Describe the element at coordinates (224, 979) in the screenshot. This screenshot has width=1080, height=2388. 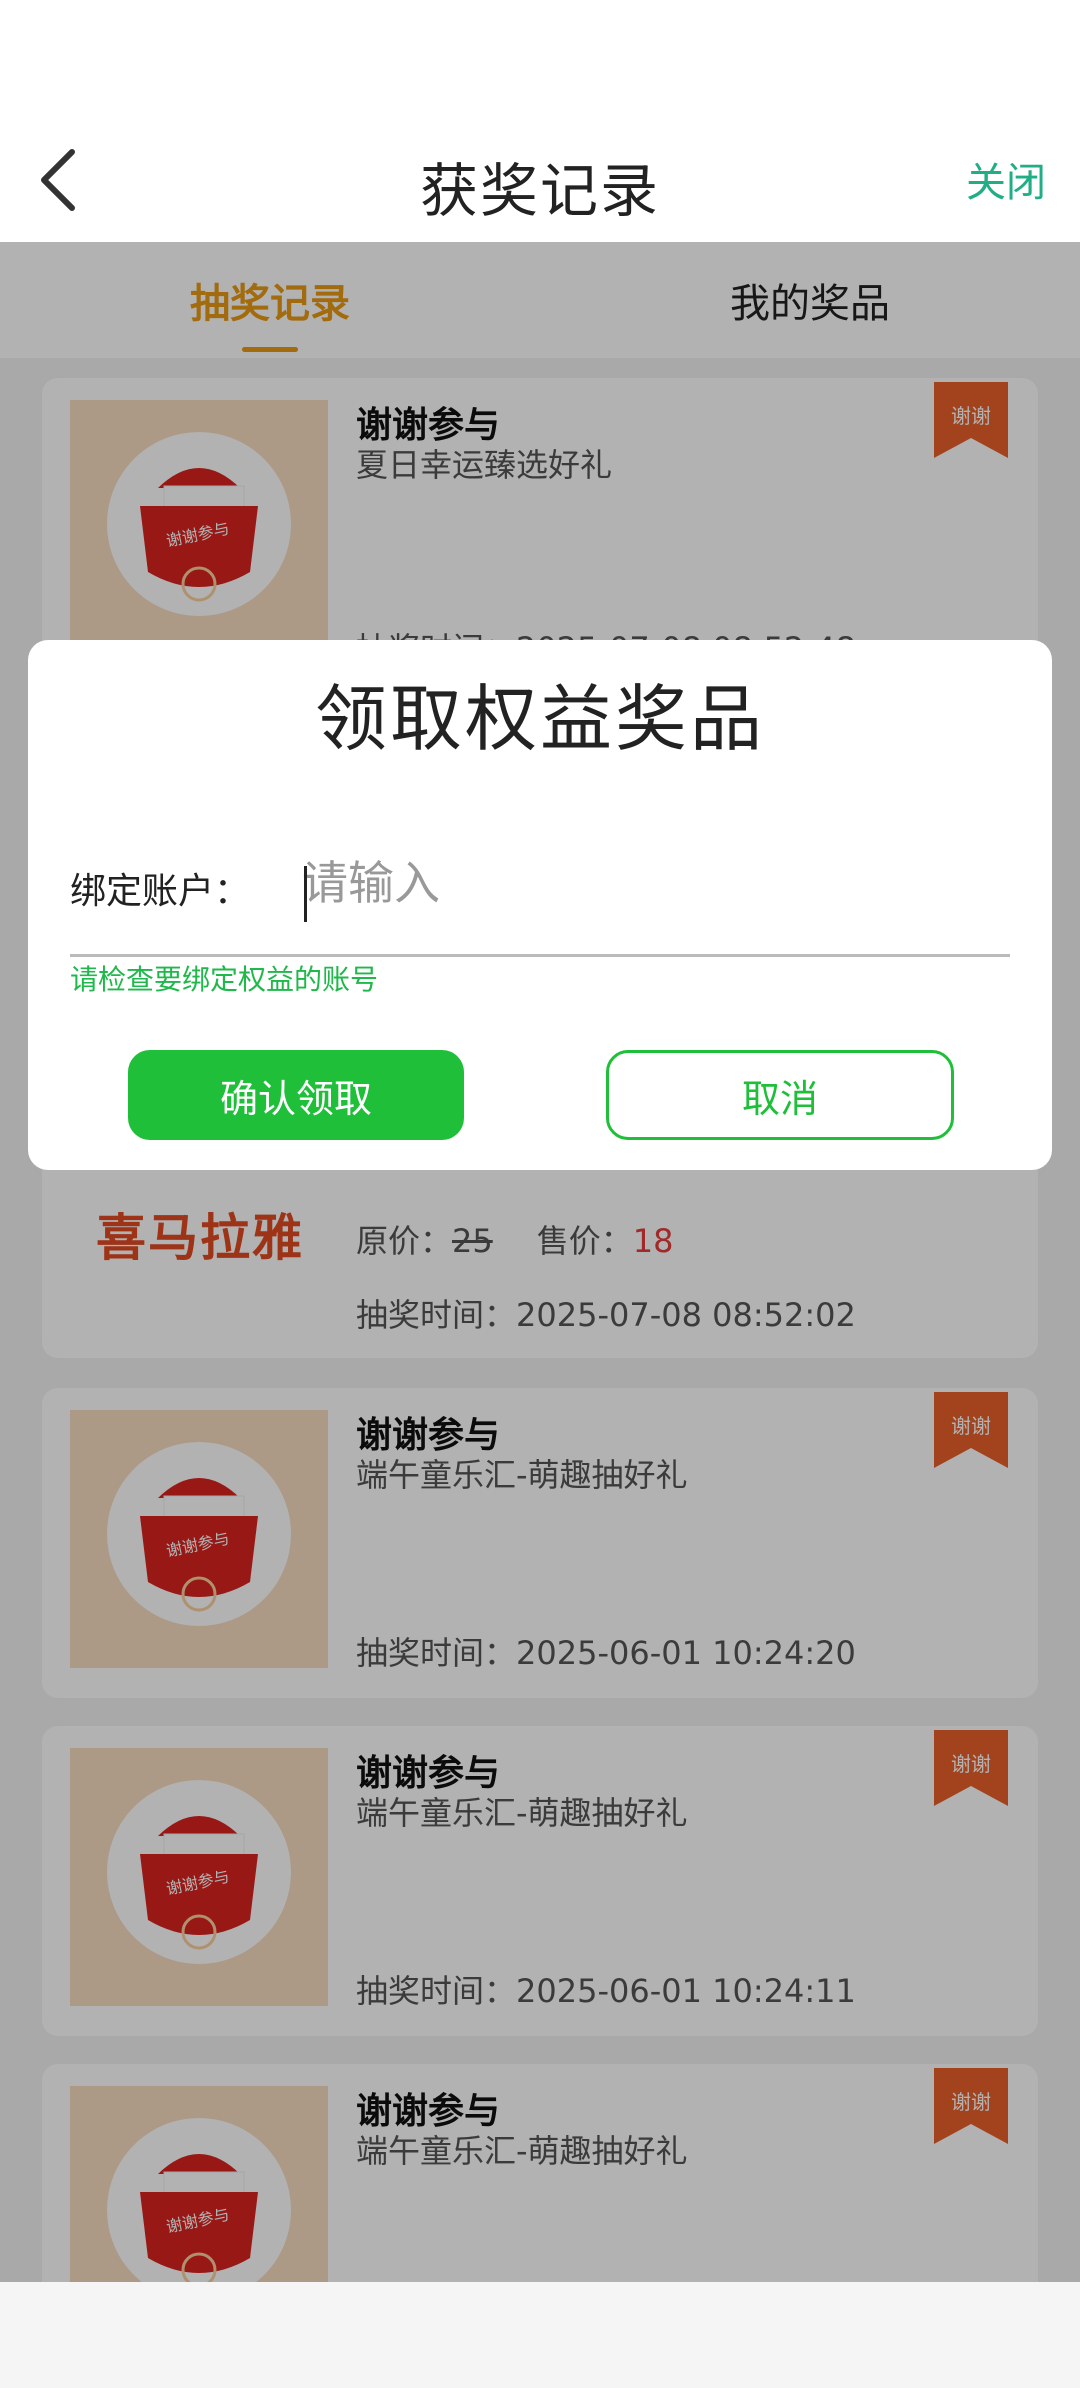
I see `input-hint: 请检查要绑定权益的账号` at that location.